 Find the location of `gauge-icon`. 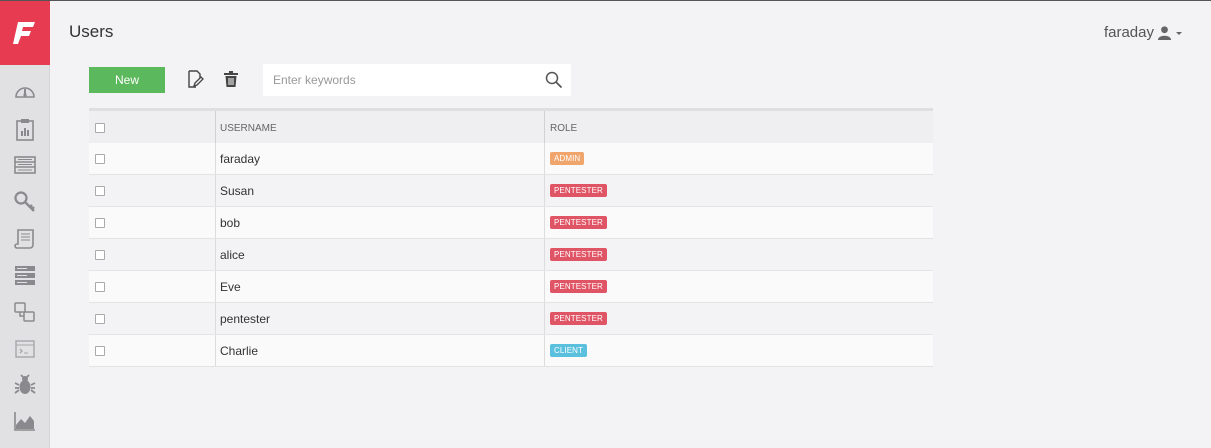

gauge-icon is located at coordinates (25, 92).